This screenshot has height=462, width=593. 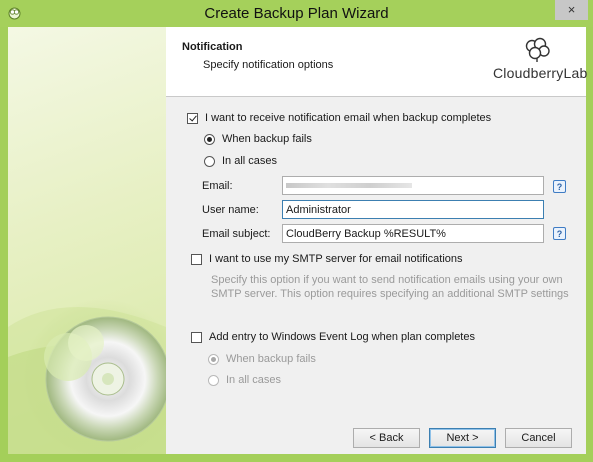 What do you see at coordinates (196, 337) in the screenshot?
I see `eventlog-checkbox` at bounding box center [196, 337].